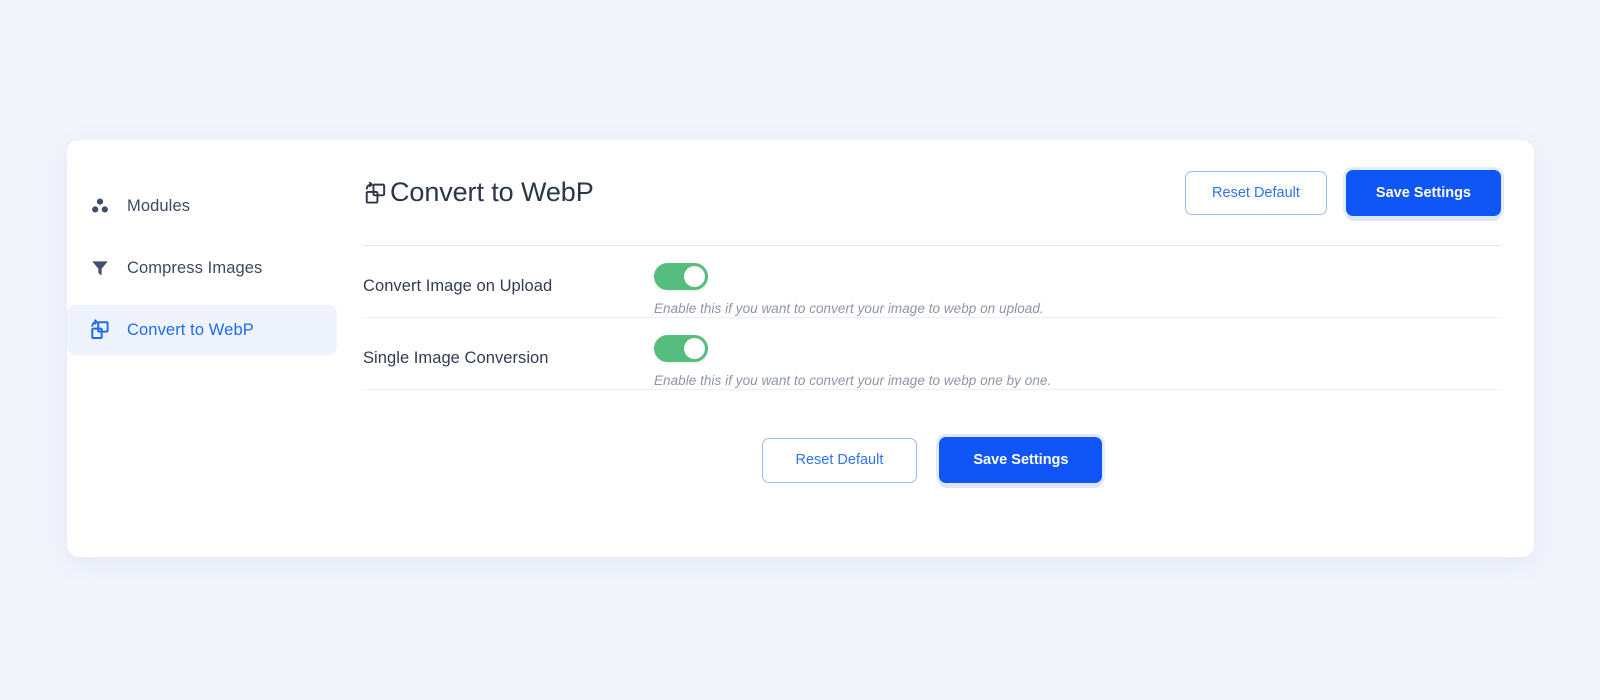 The height and width of the screenshot is (700, 1600). What do you see at coordinates (456, 358) in the screenshot?
I see `setting-label: Single Image Conversion` at bounding box center [456, 358].